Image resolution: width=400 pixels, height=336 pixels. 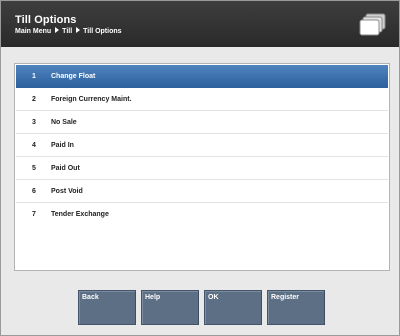 What do you see at coordinates (33, 31) in the screenshot?
I see `breadcrumb-item-main-menu: Main Menu` at bounding box center [33, 31].